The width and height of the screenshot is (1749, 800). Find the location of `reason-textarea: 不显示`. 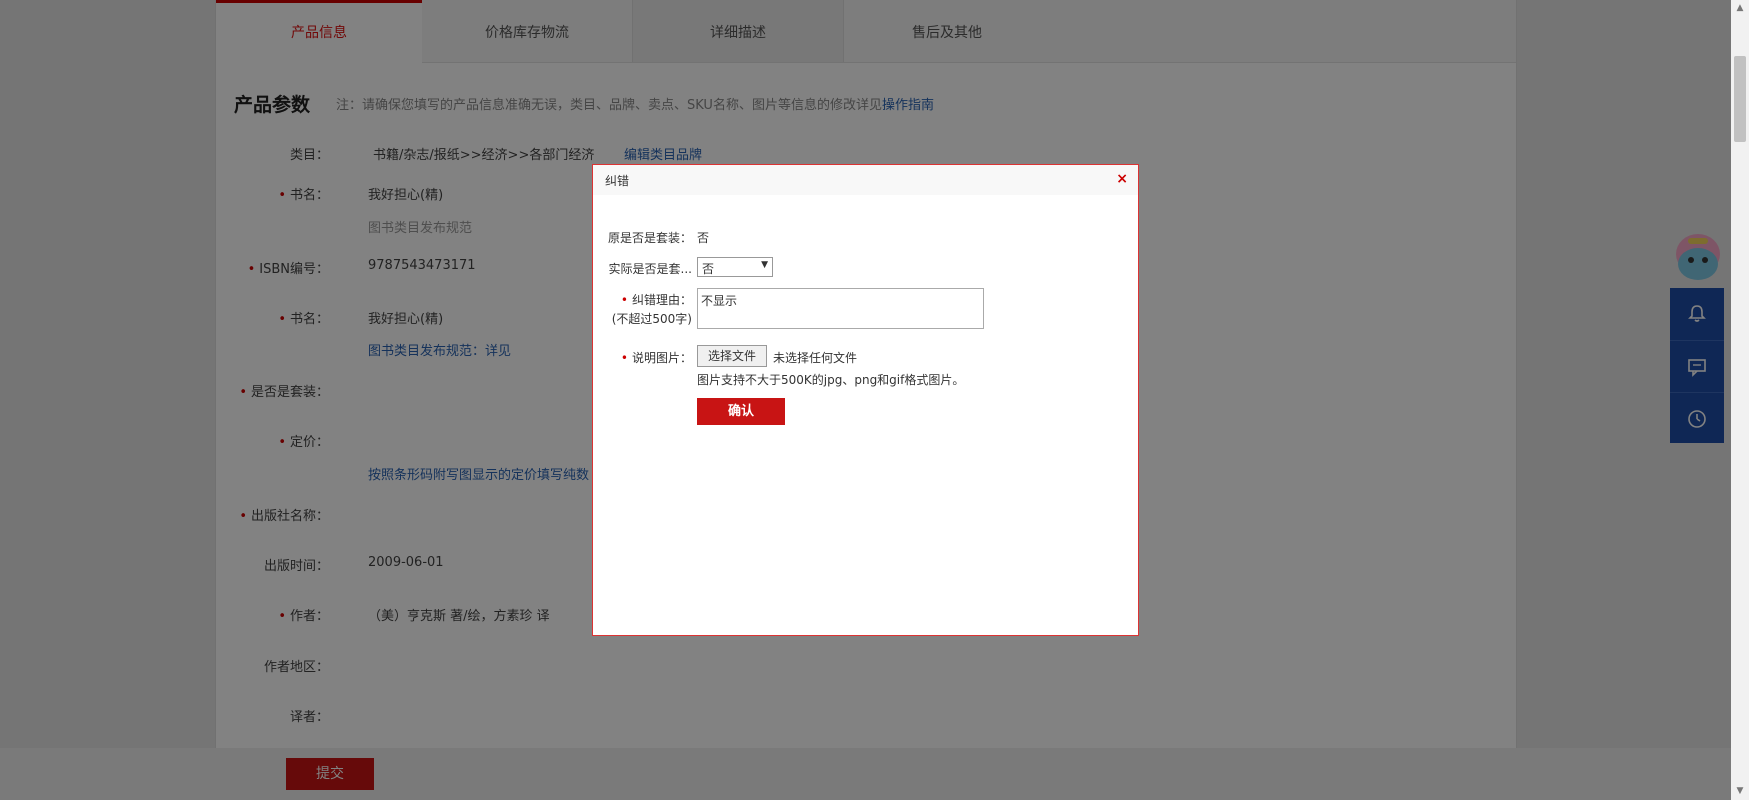

reason-textarea: 不显示 is located at coordinates (840, 308).